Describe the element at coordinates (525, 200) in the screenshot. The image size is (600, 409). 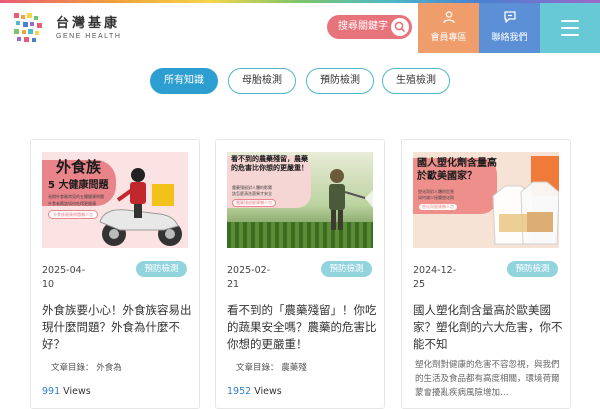
I see `plastic-bags-illustration` at that location.